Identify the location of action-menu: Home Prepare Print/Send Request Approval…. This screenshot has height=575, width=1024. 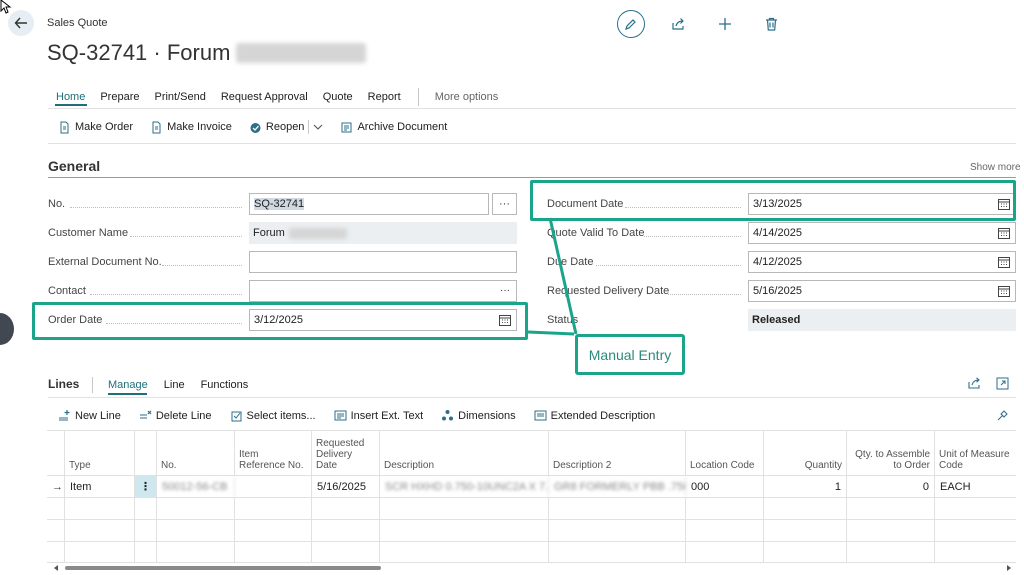
(277, 97).